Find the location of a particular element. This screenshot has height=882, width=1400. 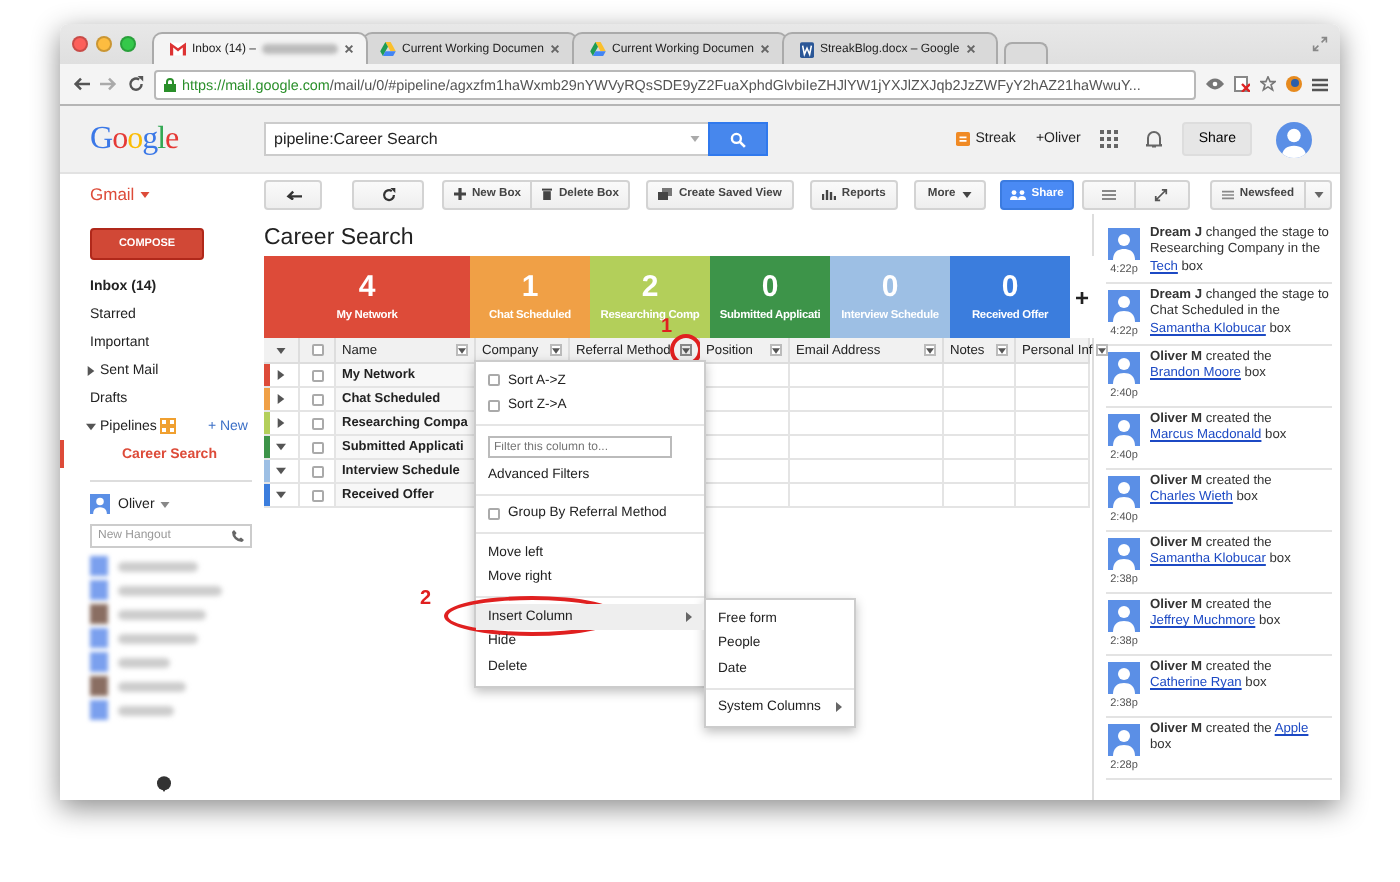

stage-count: 1 is located at coordinates (530, 288).